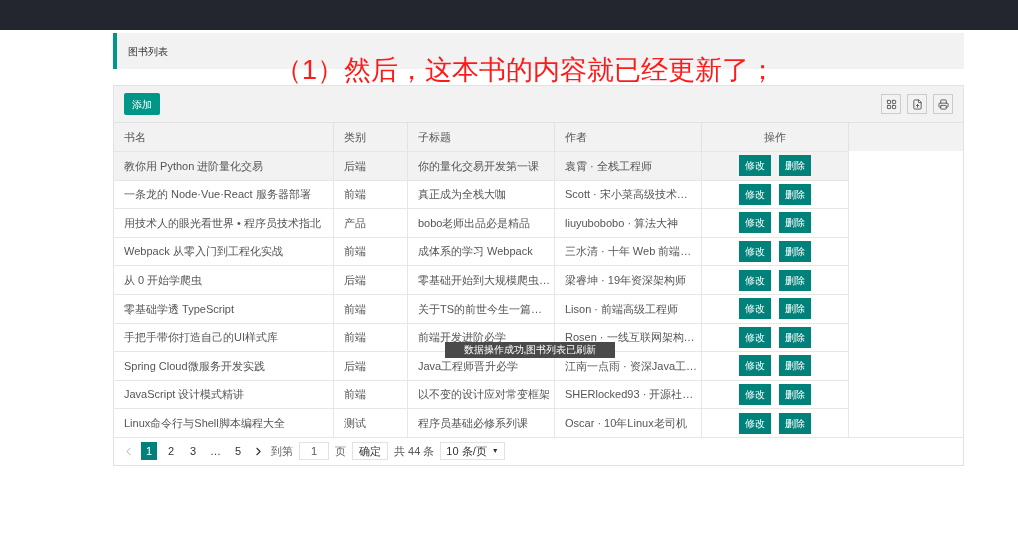  Describe the element at coordinates (193, 451) in the screenshot. I see `page-button: 3` at that location.